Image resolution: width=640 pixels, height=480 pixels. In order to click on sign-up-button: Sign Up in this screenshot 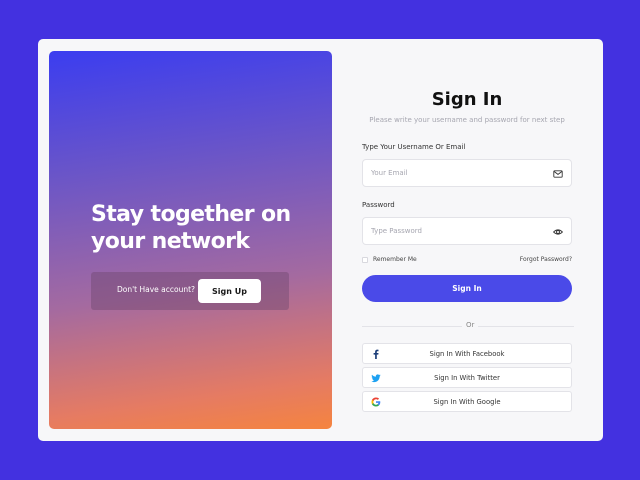, I will do `click(229, 291)`.